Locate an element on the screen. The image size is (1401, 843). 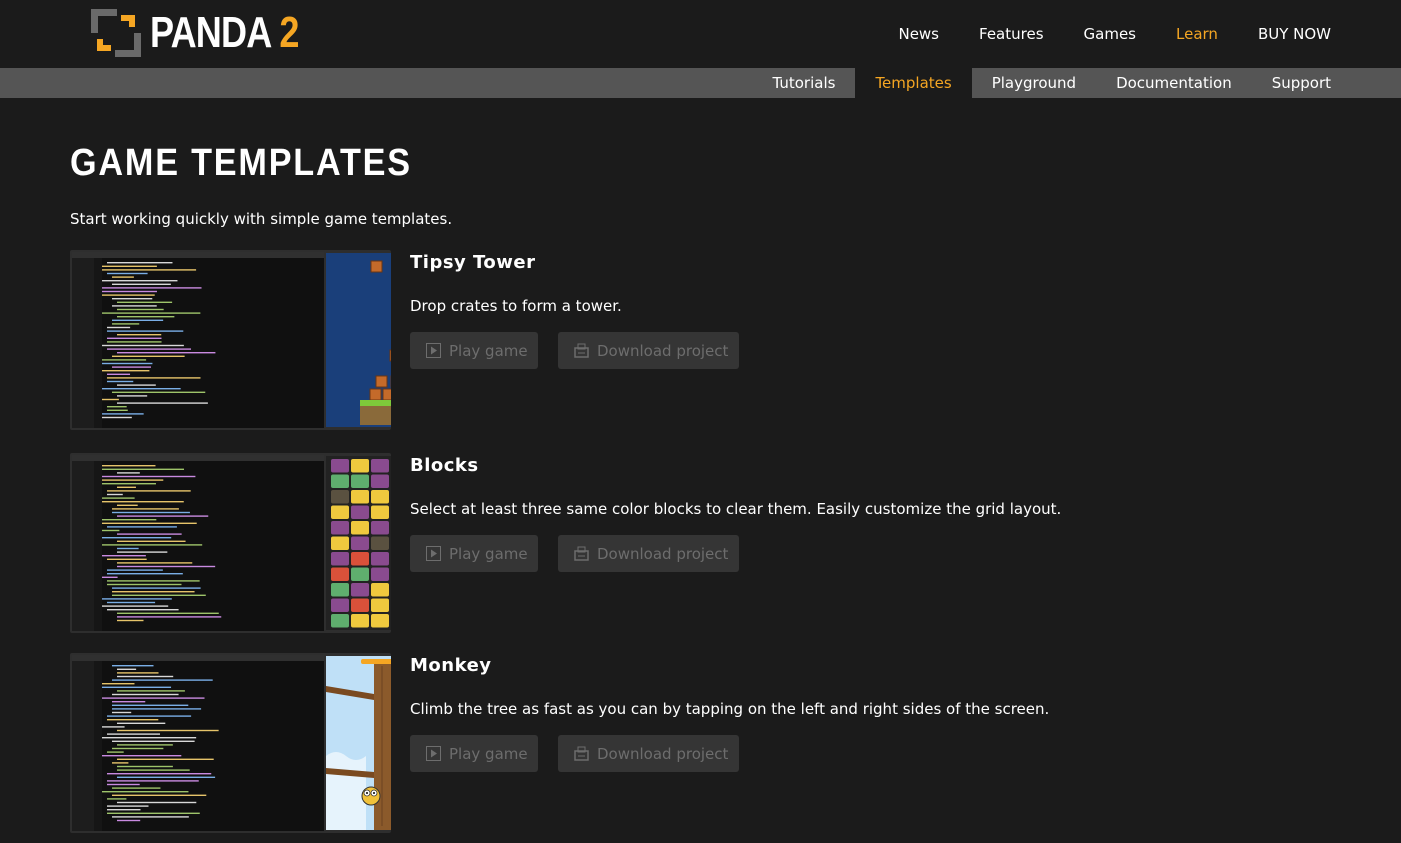
main-nav: News Features Games Learn BUY NOW is located at coordinates (1094, 34).